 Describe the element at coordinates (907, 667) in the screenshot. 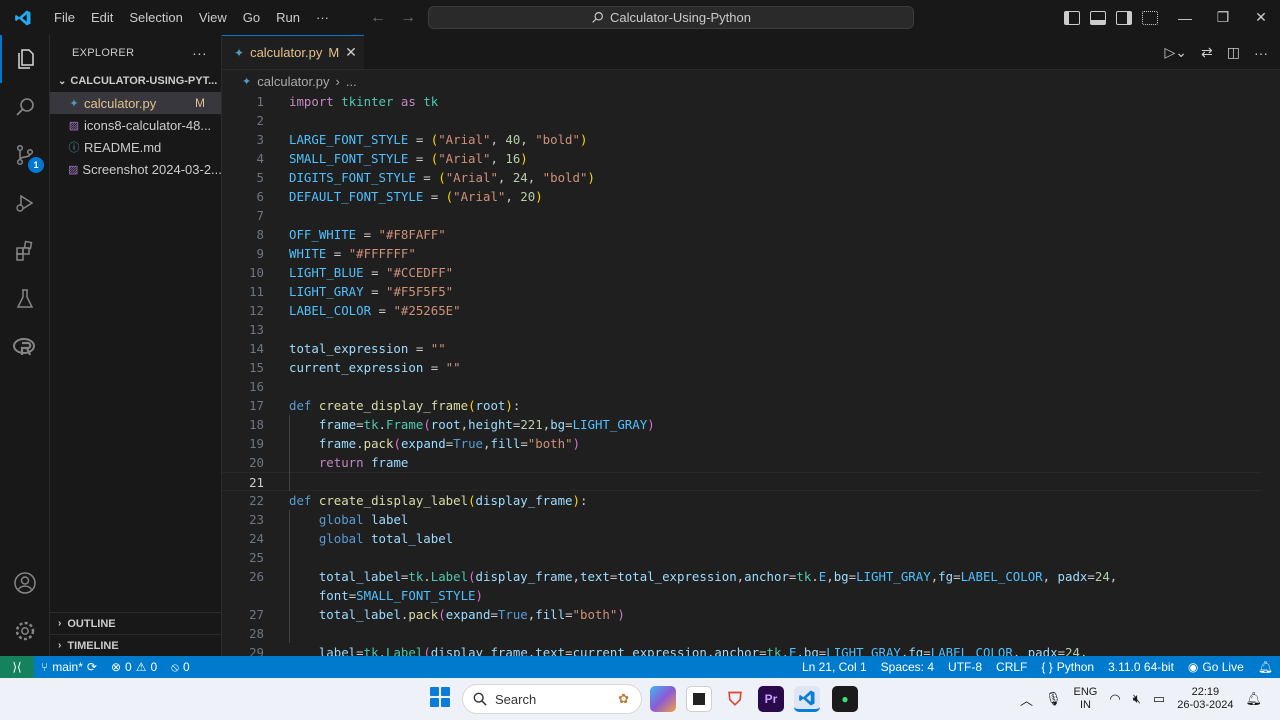

I see `indentation: Spaces: 4` at that location.